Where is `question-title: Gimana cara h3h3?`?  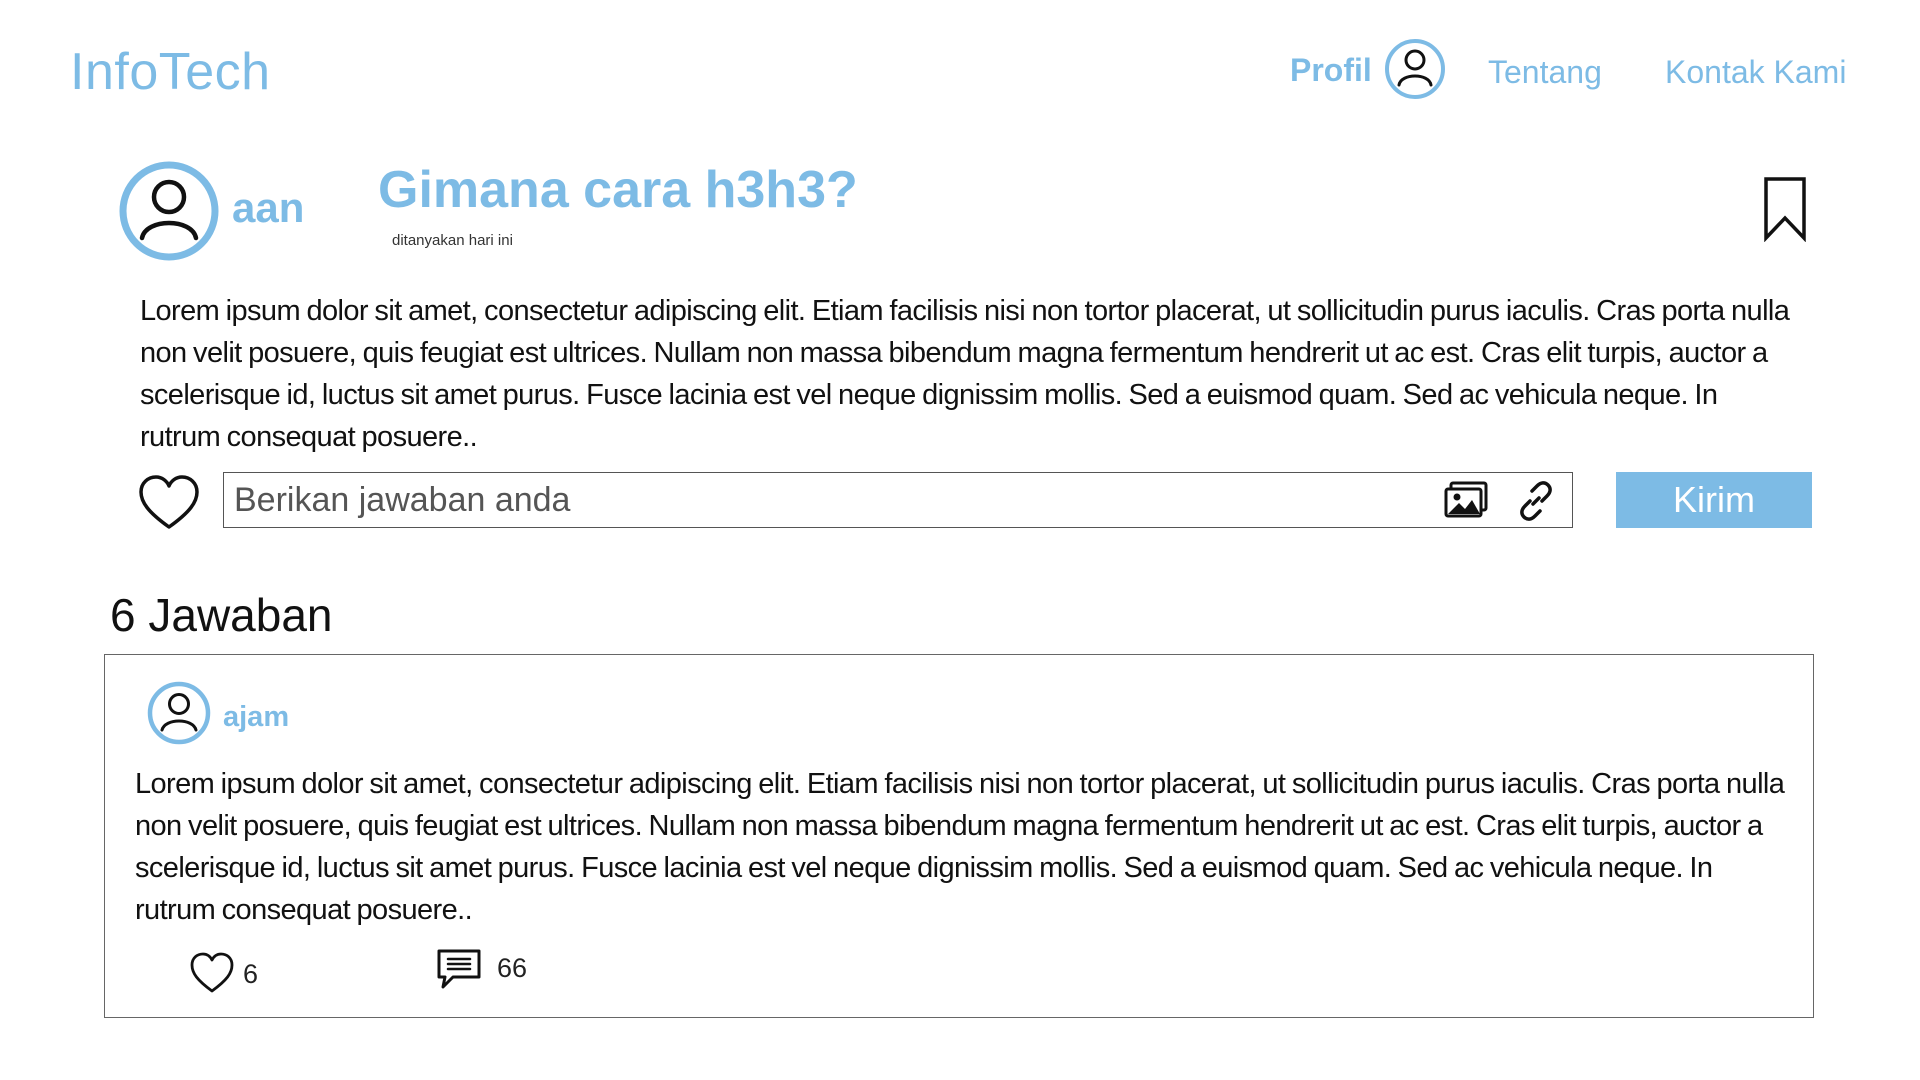
question-title: Gimana cara h3h3? is located at coordinates (618, 190).